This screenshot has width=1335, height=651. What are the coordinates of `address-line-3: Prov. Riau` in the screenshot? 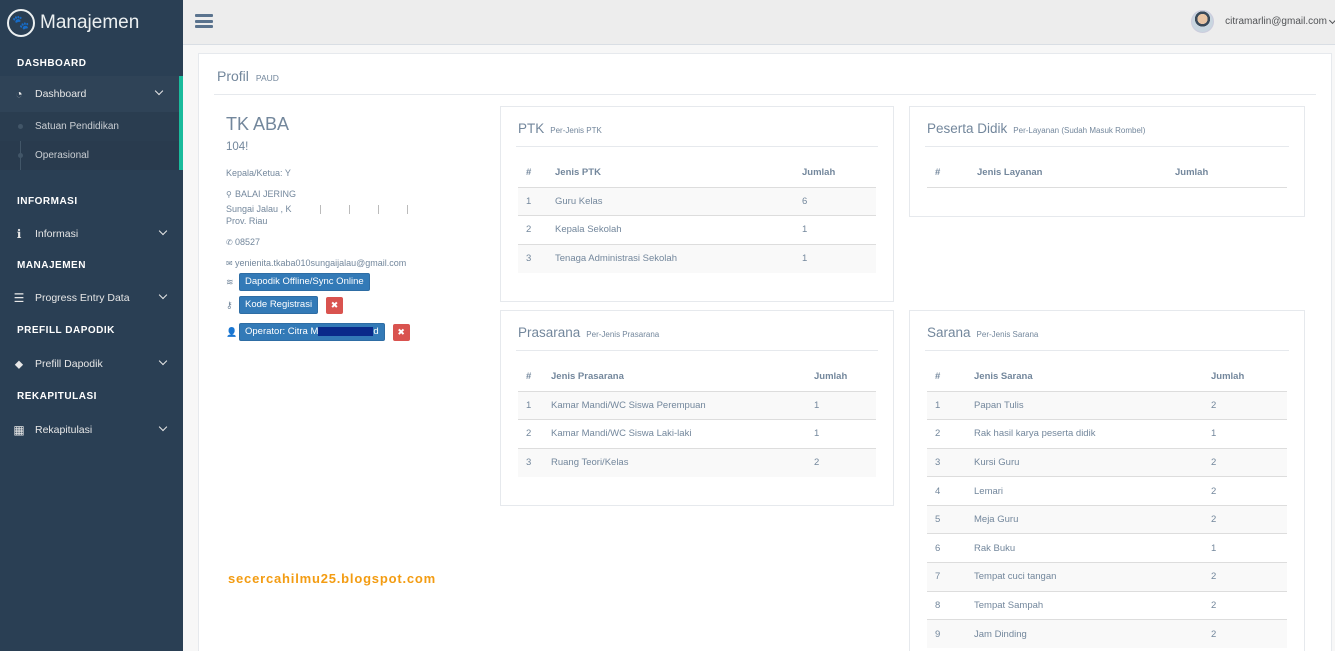 It's located at (247, 221).